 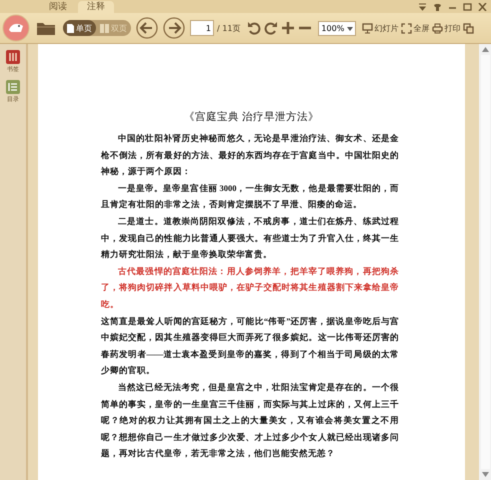 I want to click on scrollbar-thumb, so click(x=485, y=262).